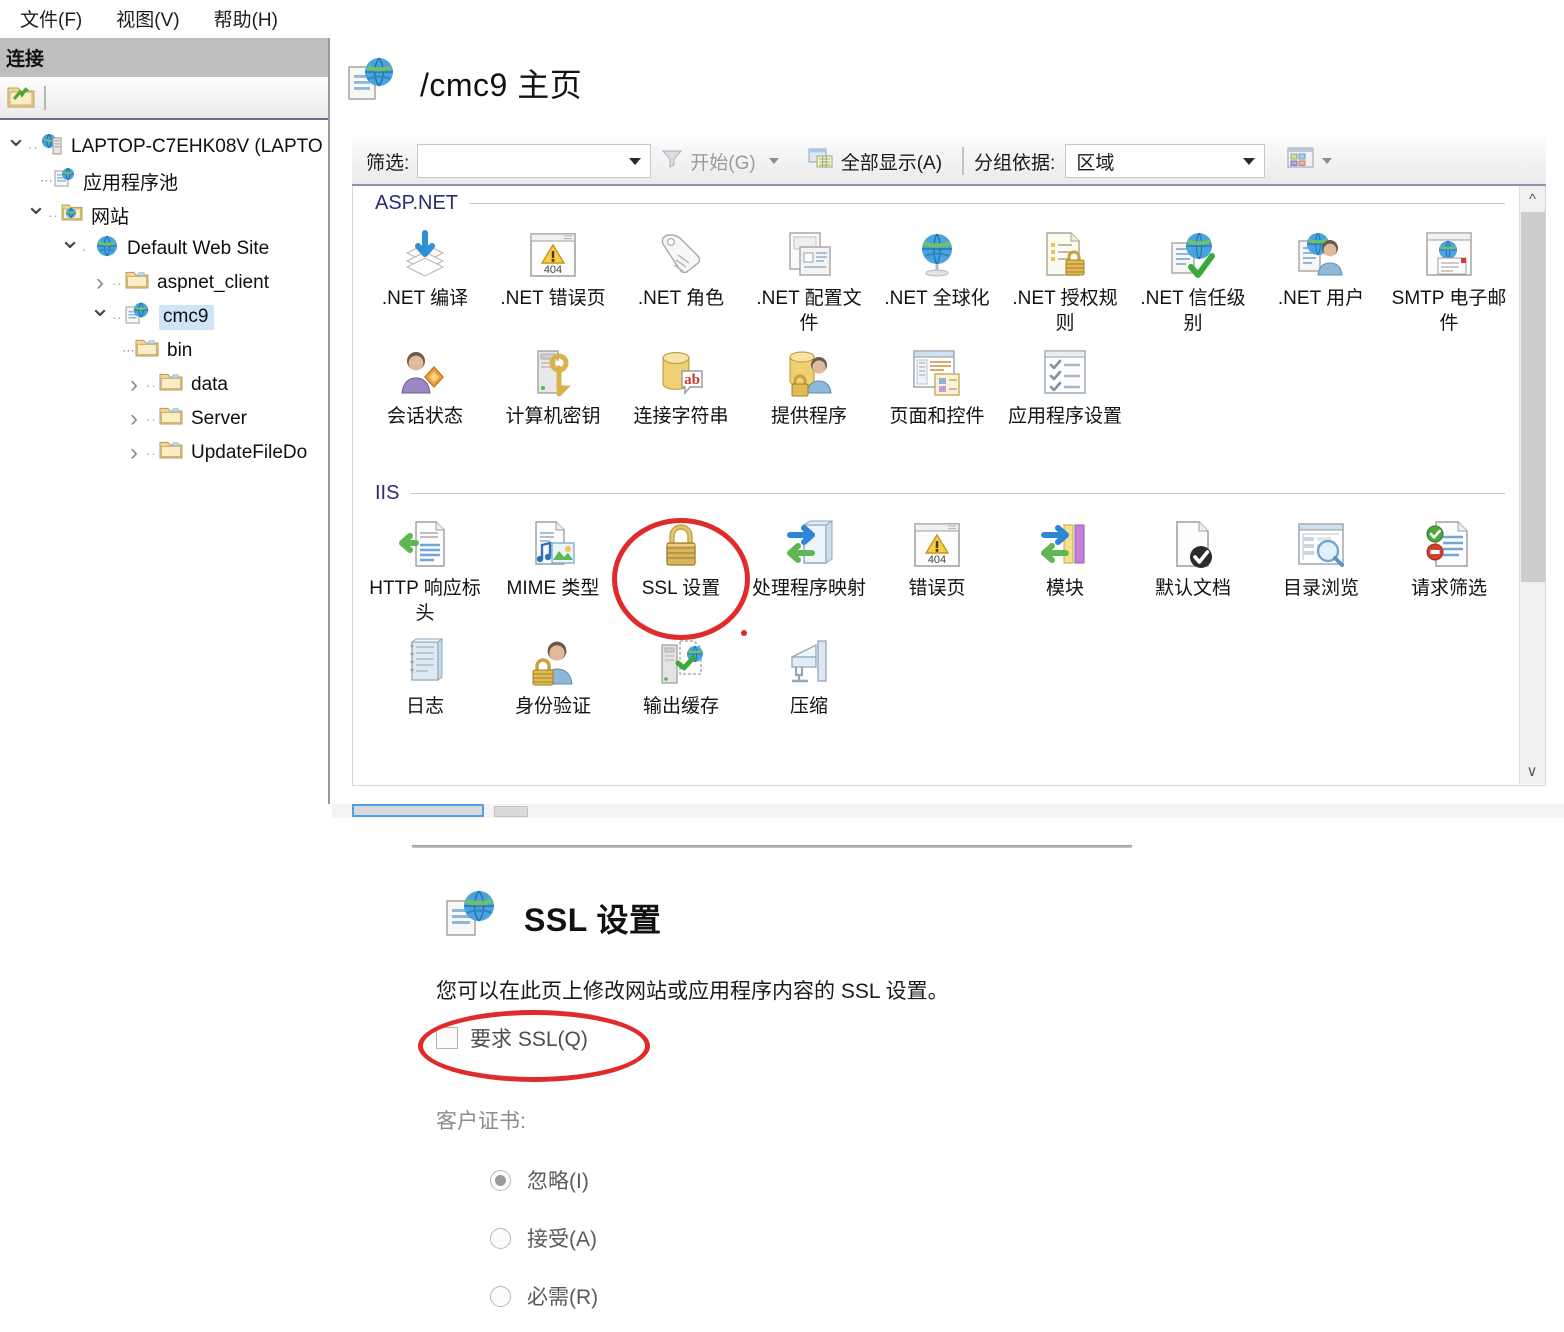 The height and width of the screenshot is (1332, 1564). I want to click on show-all-button: 全部显示(A), so click(875, 161).